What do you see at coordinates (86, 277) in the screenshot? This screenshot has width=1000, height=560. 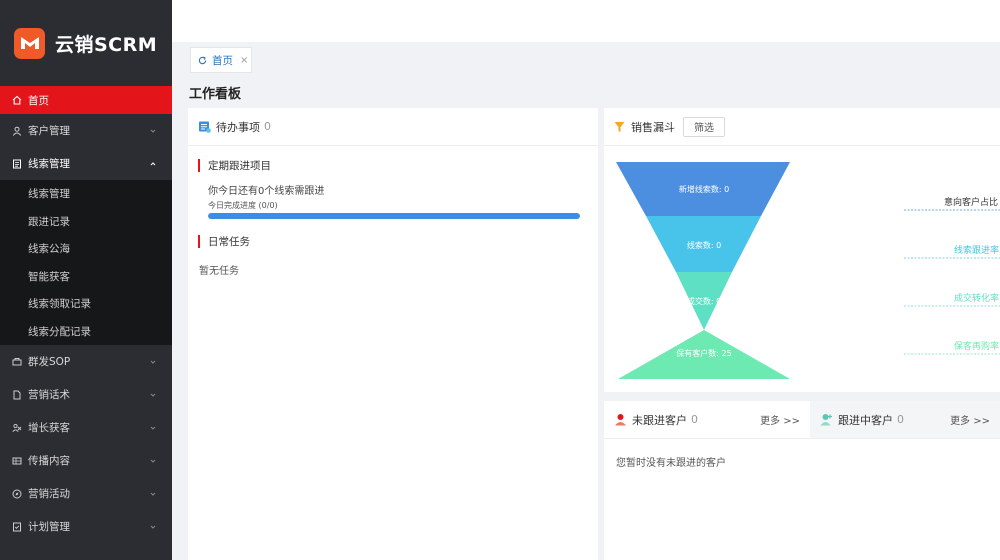 I see `submenu-item-smart-acquisition: 智能获客` at bounding box center [86, 277].